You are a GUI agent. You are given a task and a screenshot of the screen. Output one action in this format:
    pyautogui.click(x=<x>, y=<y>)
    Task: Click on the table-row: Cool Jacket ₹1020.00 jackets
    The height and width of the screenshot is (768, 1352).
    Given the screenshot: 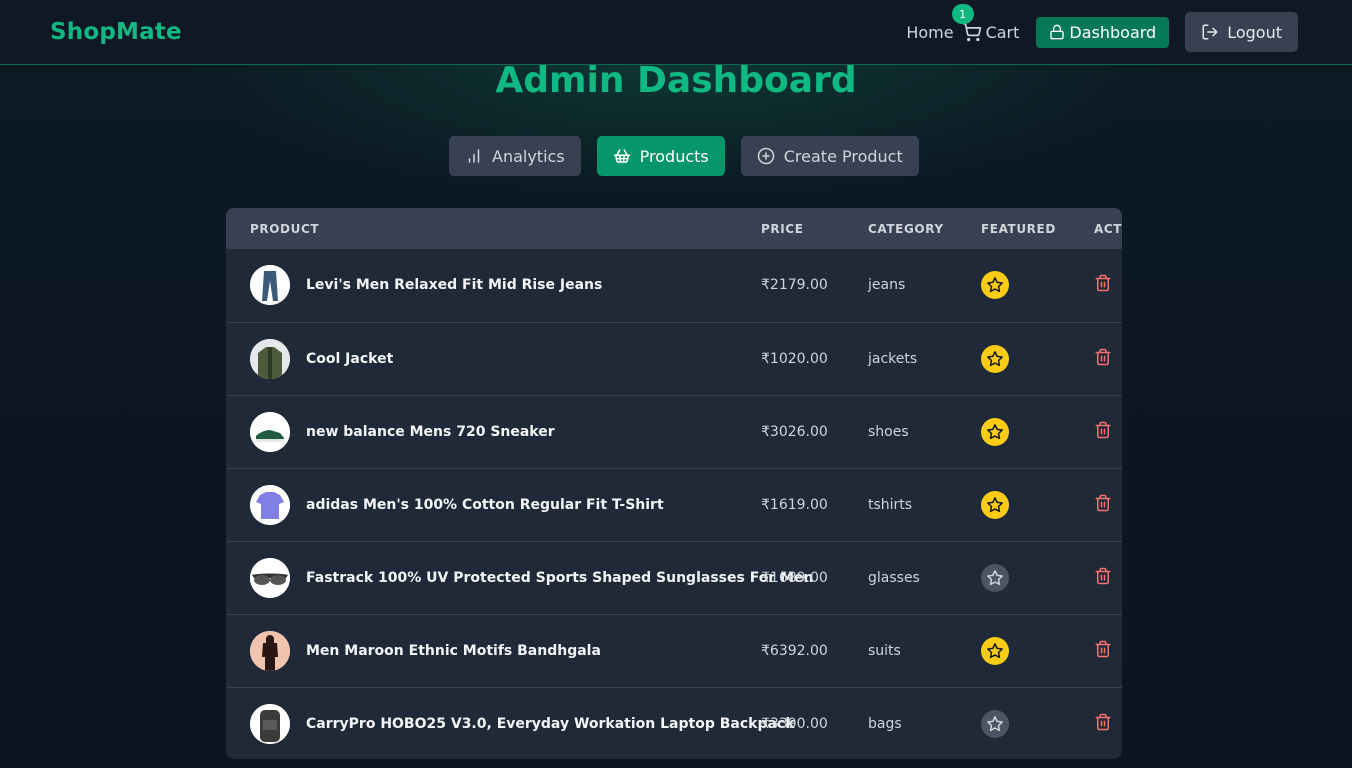 What is the action you would take?
    pyautogui.click(x=674, y=358)
    